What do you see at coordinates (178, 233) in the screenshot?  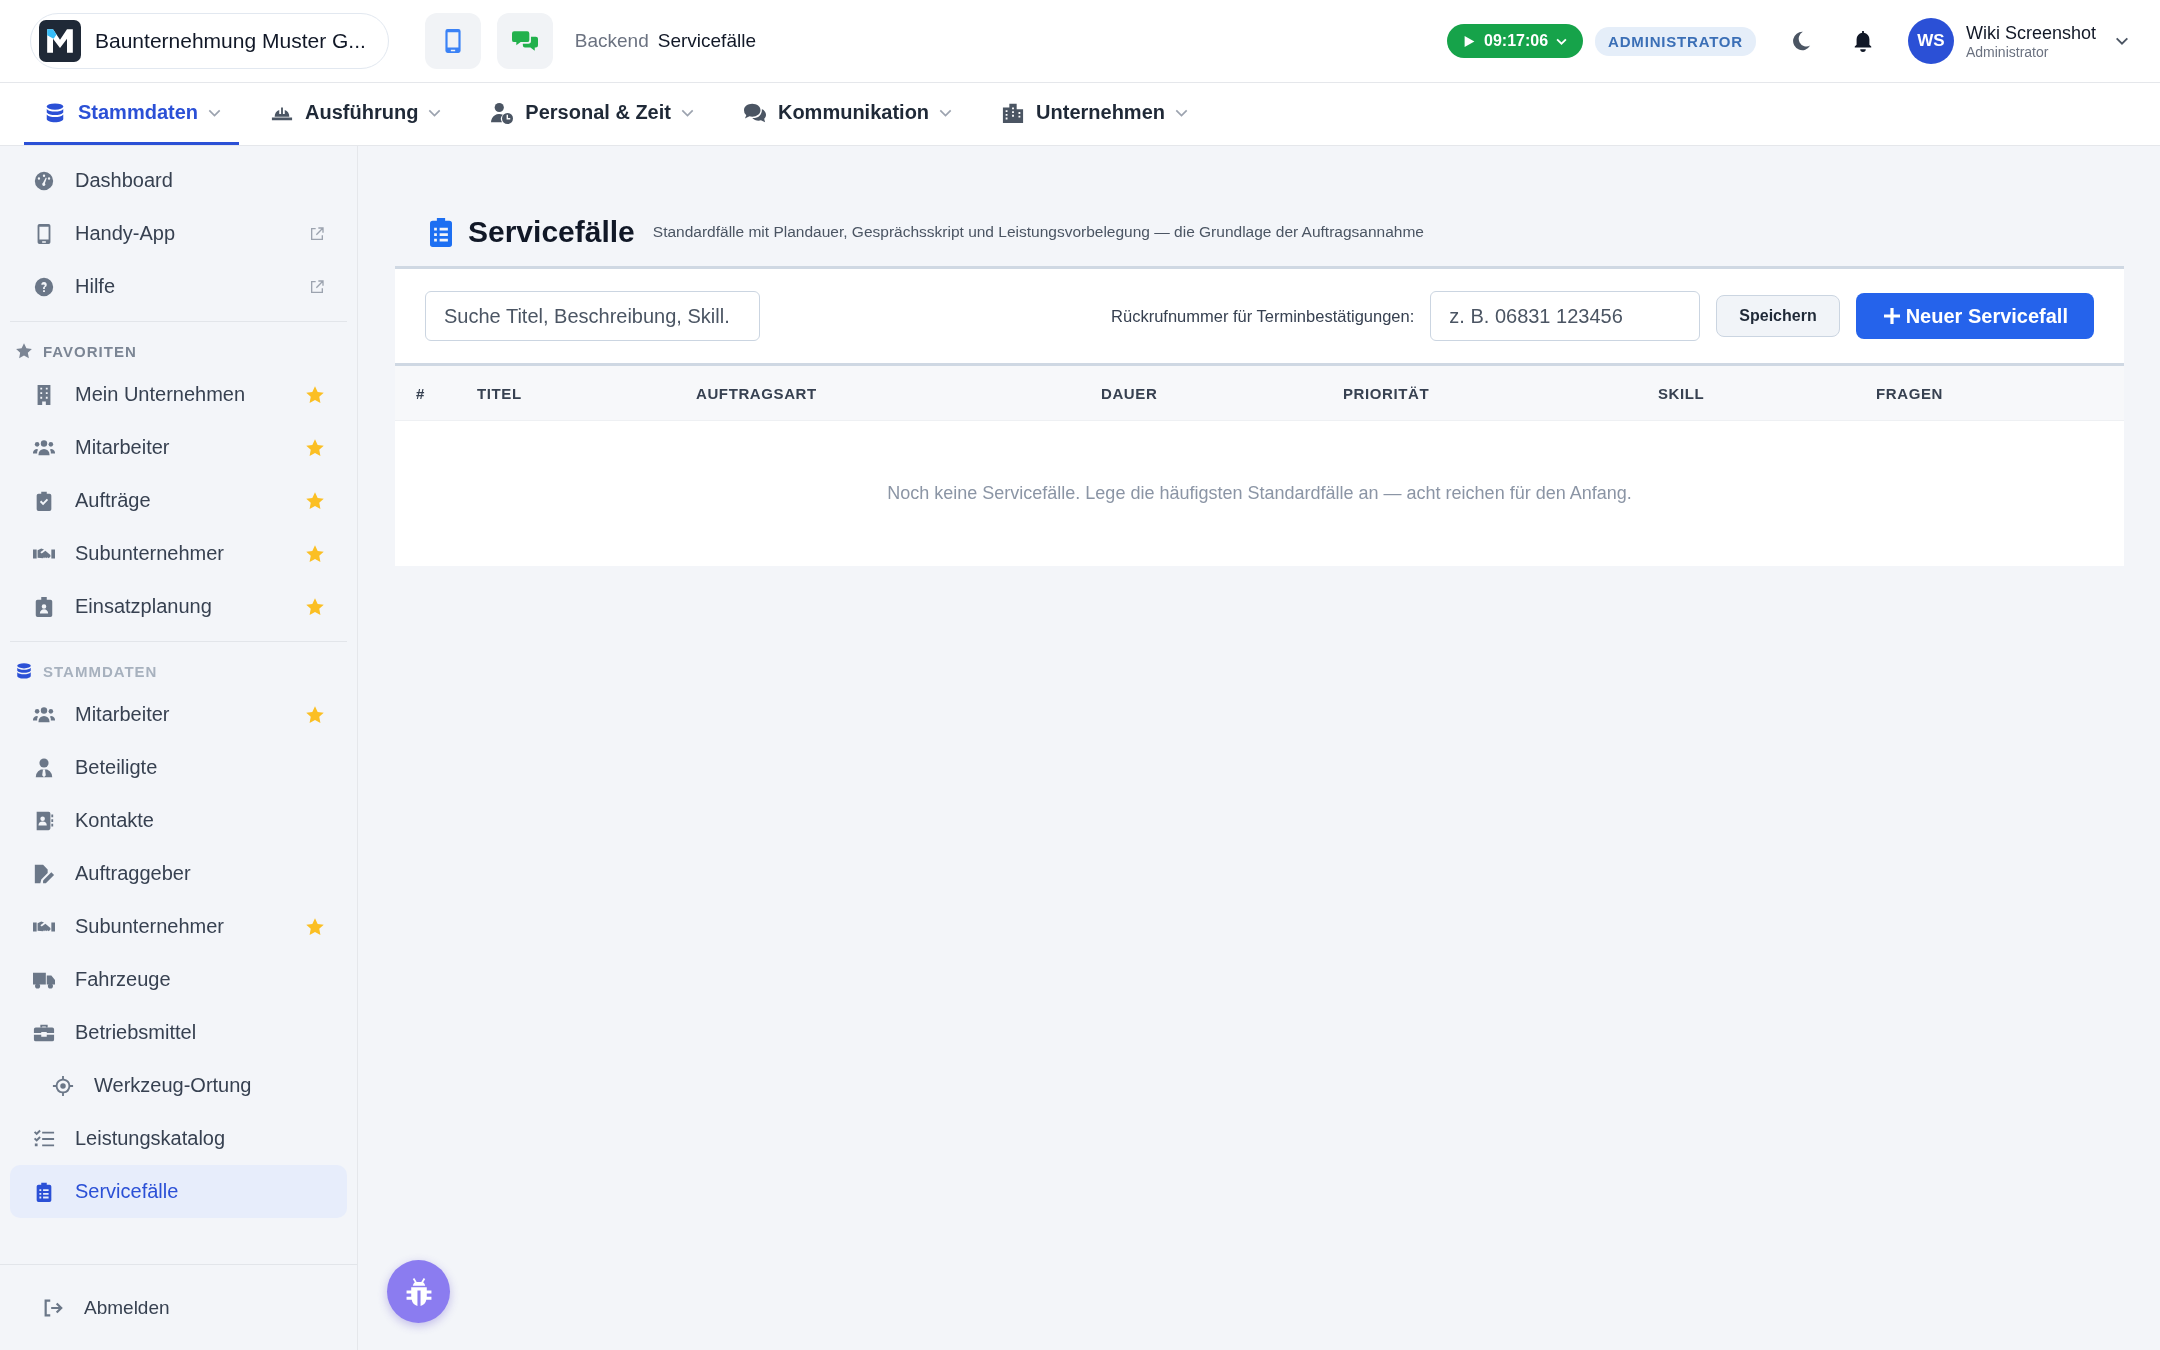 I see `sidebar-item: Handy-App` at bounding box center [178, 233].